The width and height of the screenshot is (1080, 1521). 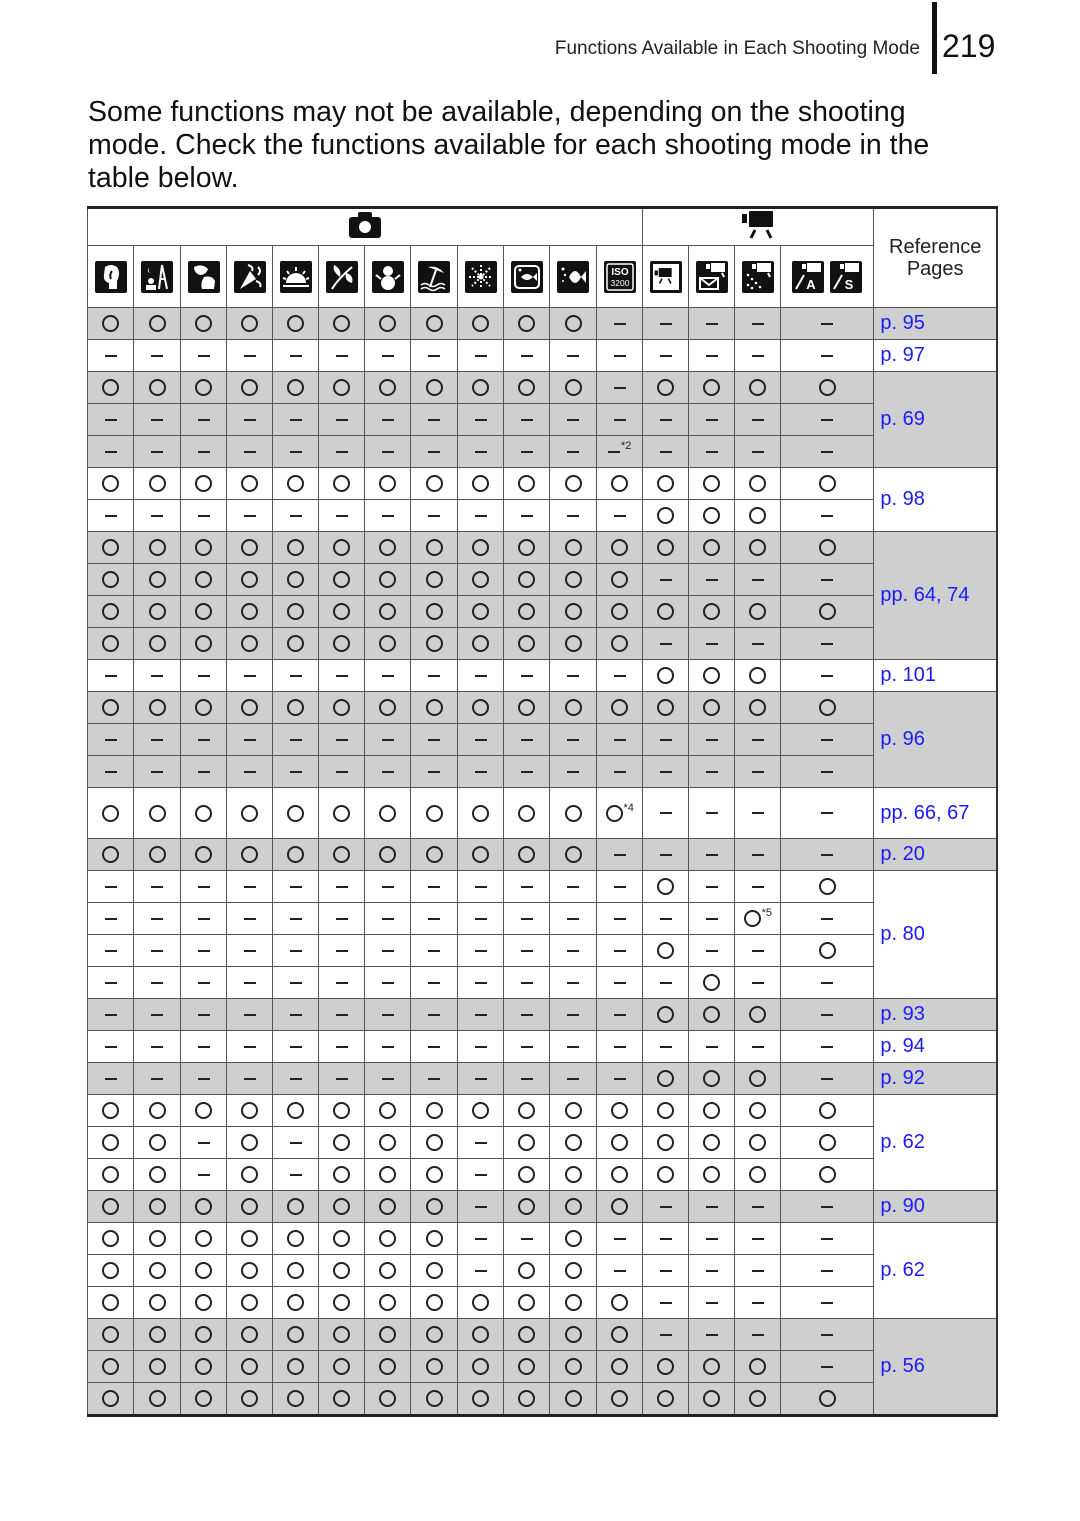 I want to click on reference-page-link: pp. 66, 67, so click(x=935, y=813).